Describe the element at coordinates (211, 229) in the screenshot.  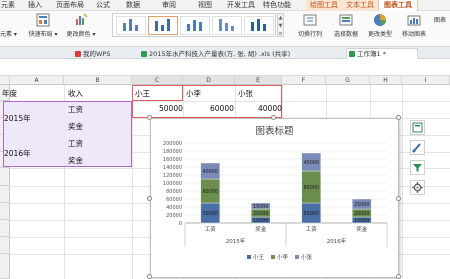
I see `x-tick-label: 工资` at that location.